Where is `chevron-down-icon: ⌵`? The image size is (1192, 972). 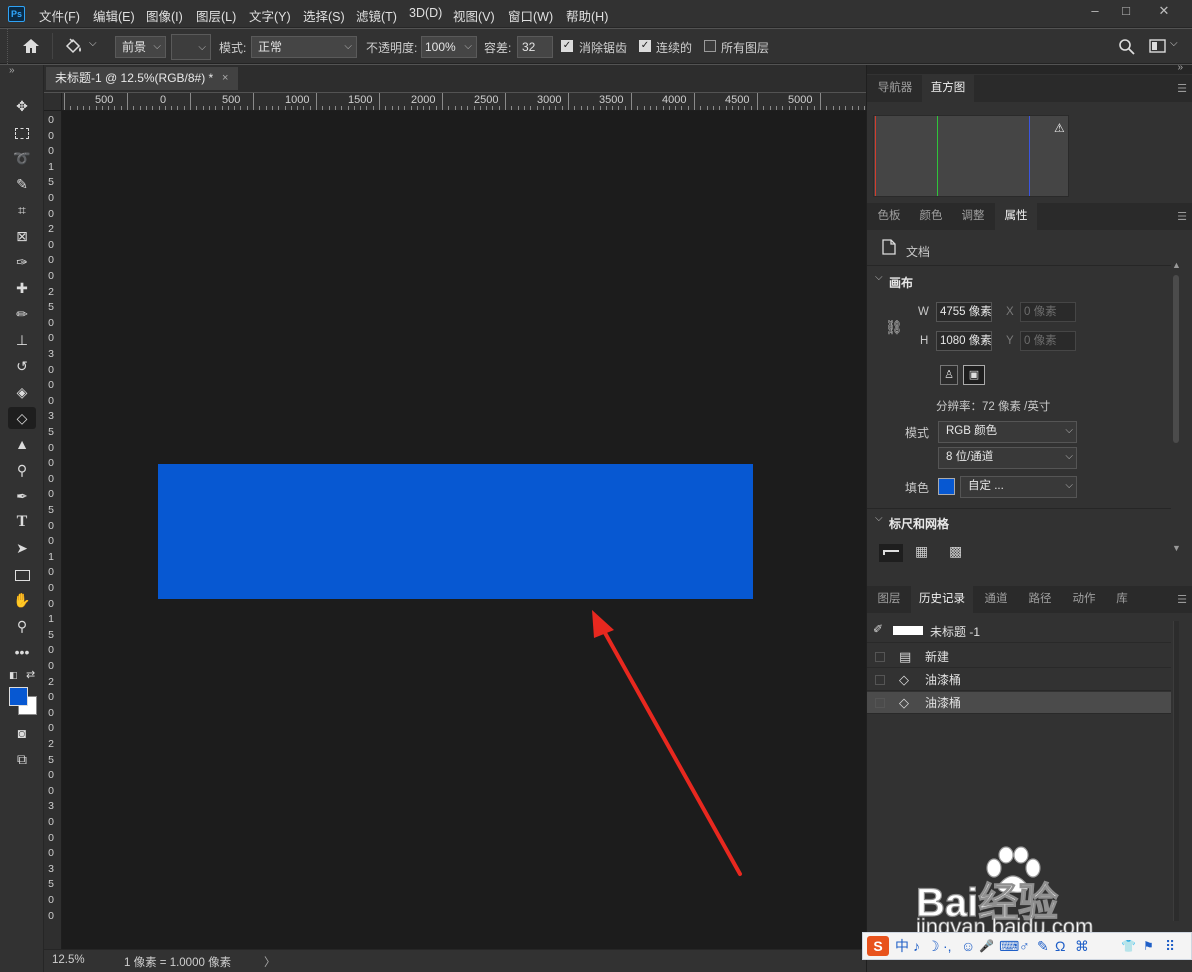
chevron-down-icon: ⌵ is located at coordinates (879, 518).